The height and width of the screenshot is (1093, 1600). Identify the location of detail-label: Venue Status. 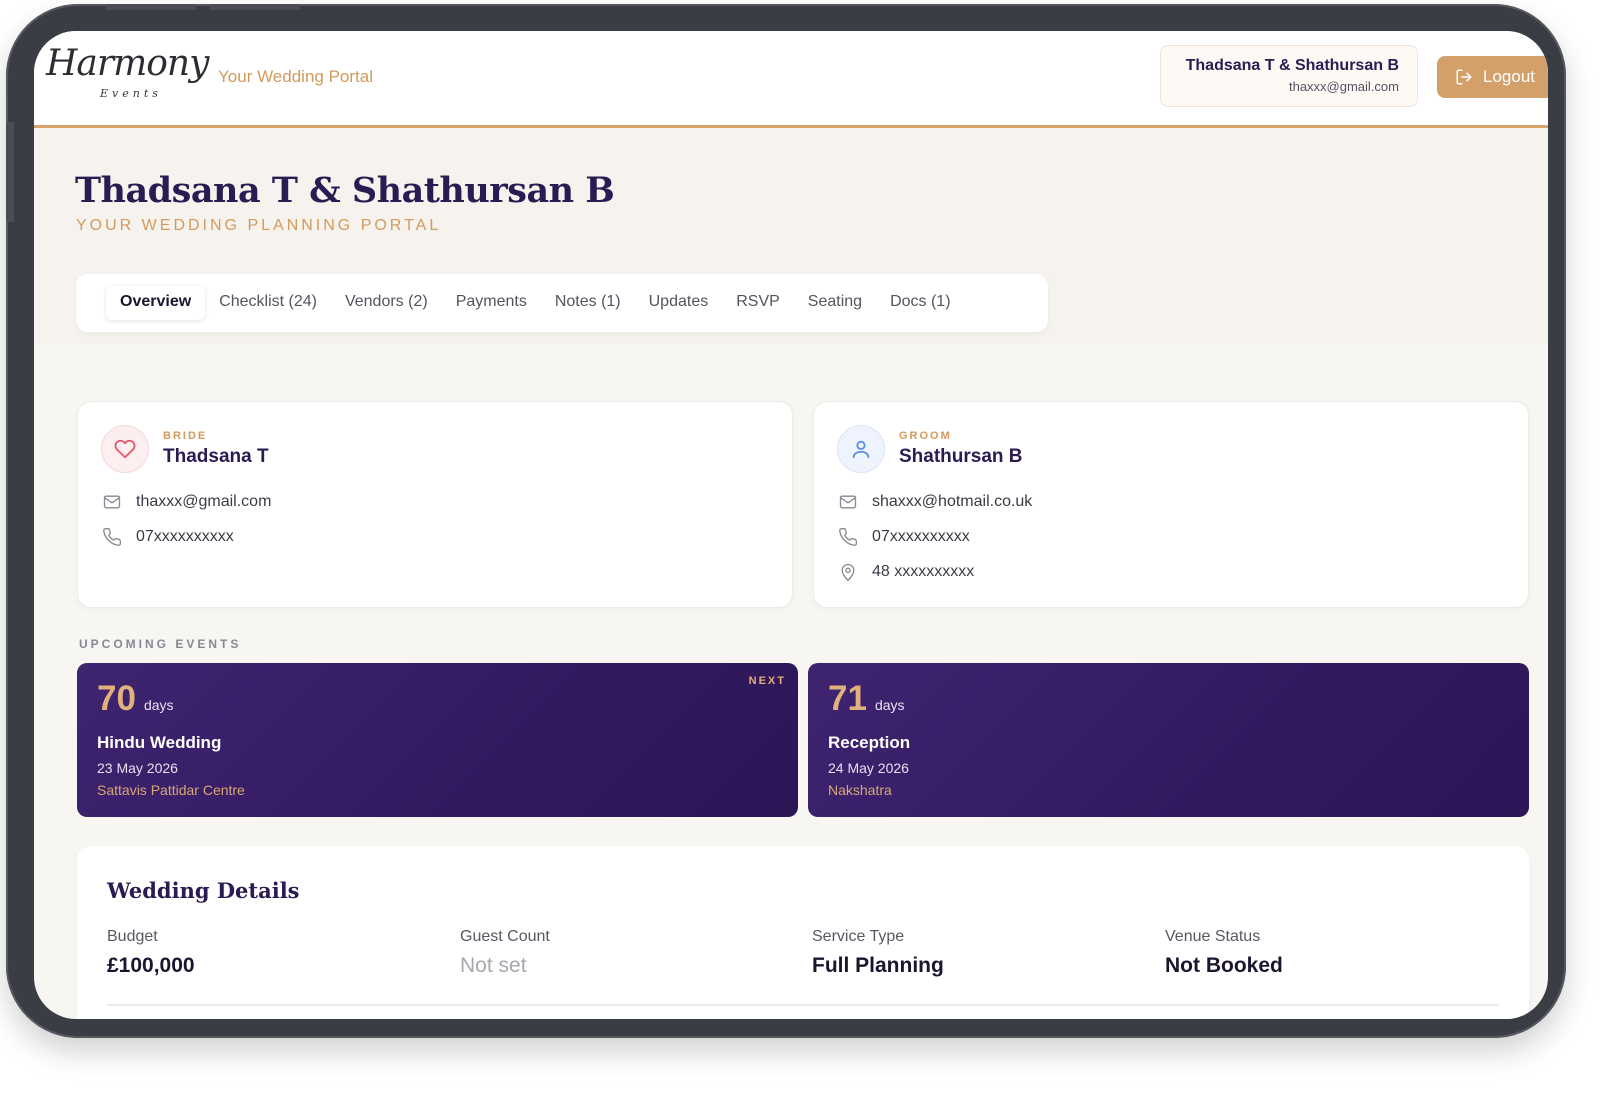
(1213, 936).